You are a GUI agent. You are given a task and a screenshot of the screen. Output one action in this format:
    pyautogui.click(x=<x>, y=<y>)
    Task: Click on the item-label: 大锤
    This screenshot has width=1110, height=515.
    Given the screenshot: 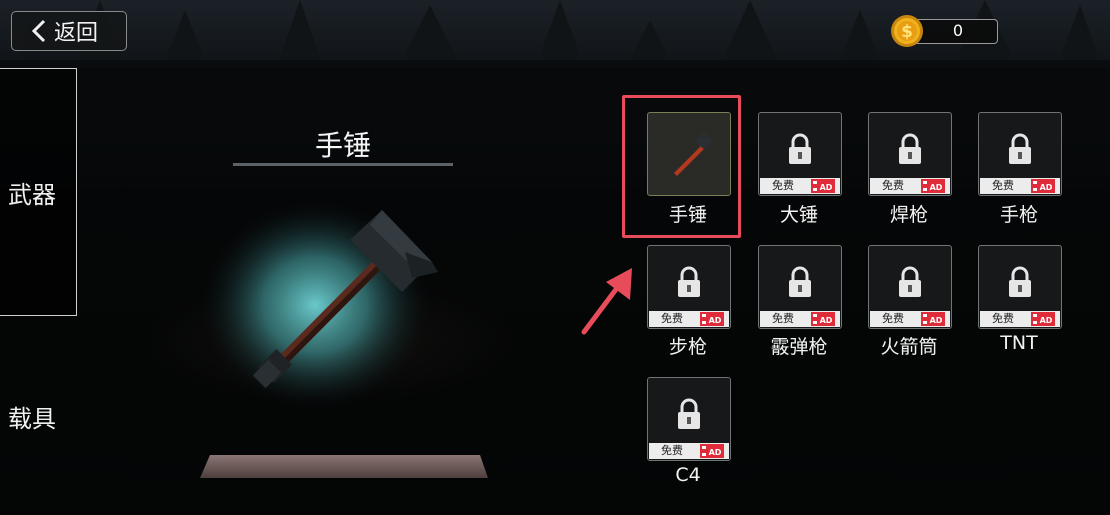 What is the action you would take?
    pyautogui.click(x=798, y=215)
    